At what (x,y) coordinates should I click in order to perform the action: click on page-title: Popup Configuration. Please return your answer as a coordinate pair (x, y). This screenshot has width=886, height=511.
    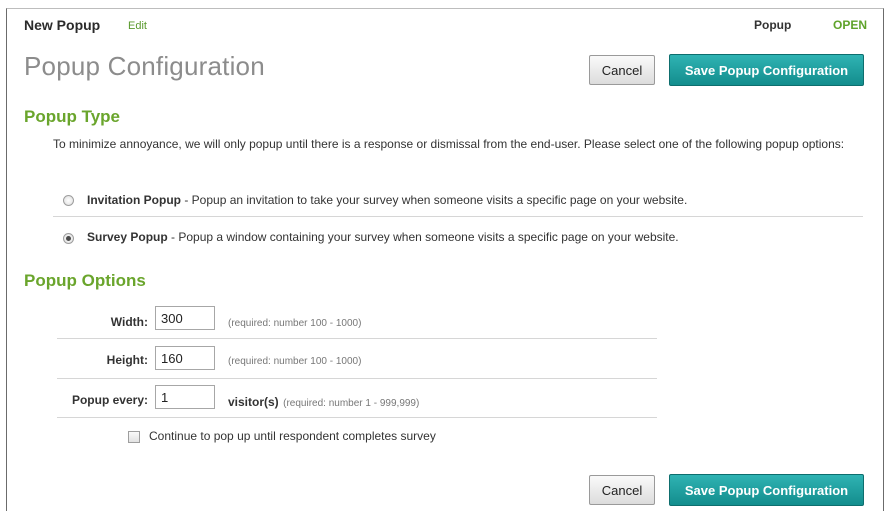
    Looking at the image, I should click on (144, 66).